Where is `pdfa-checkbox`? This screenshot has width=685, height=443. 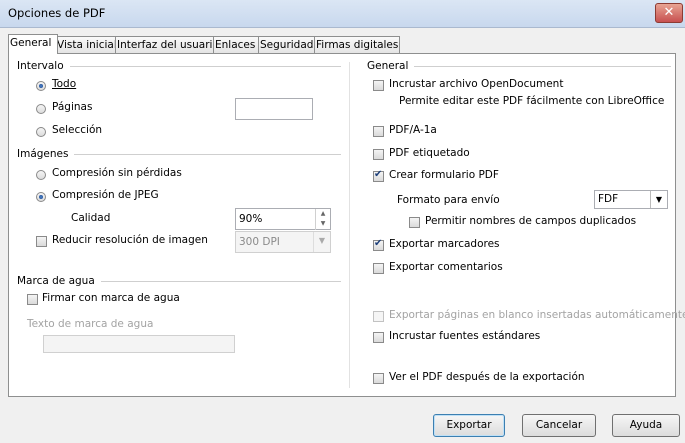 pdfa-checkbox is located at coordinates (378, 131).